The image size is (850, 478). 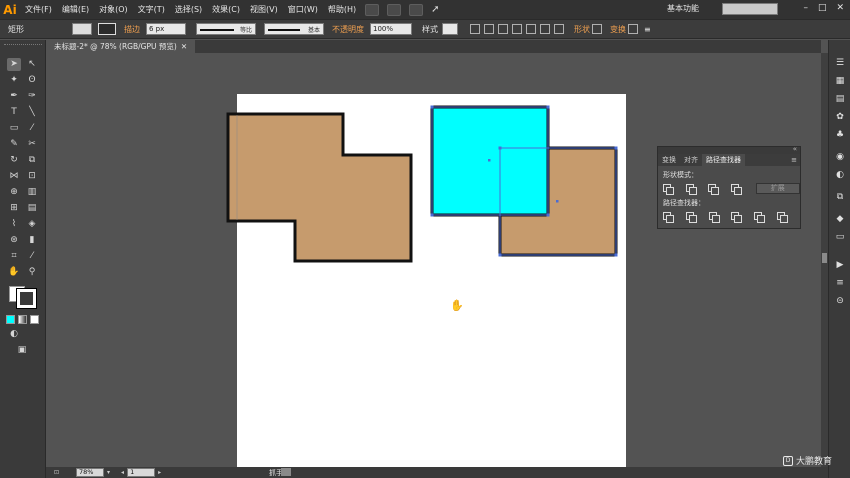 I want to click on symbols-icon: ♣, so click(x=840, y=135).